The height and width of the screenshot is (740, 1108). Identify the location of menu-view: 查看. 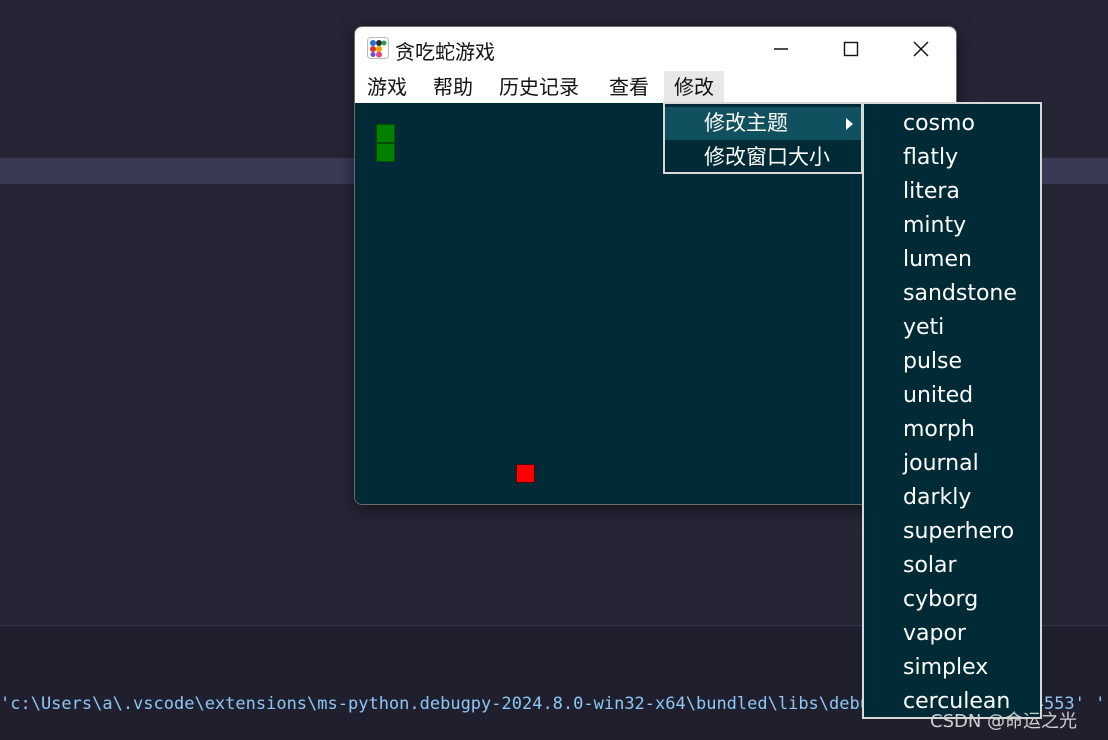
(629, 87).